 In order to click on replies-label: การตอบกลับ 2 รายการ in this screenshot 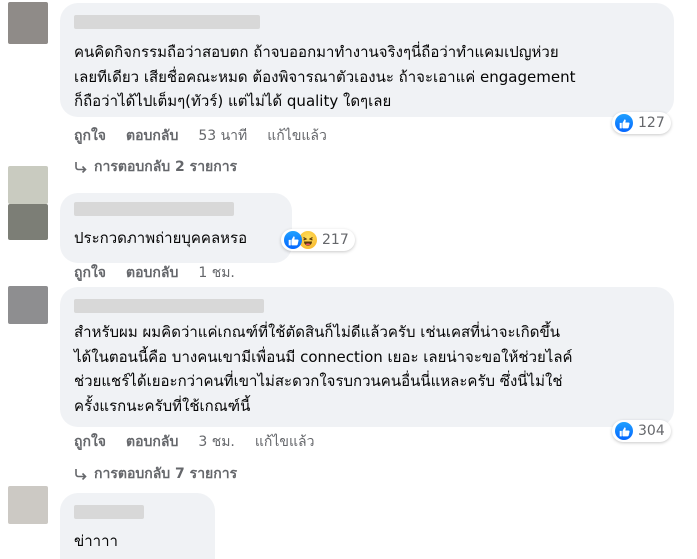, I will do `click(166, 167)`.